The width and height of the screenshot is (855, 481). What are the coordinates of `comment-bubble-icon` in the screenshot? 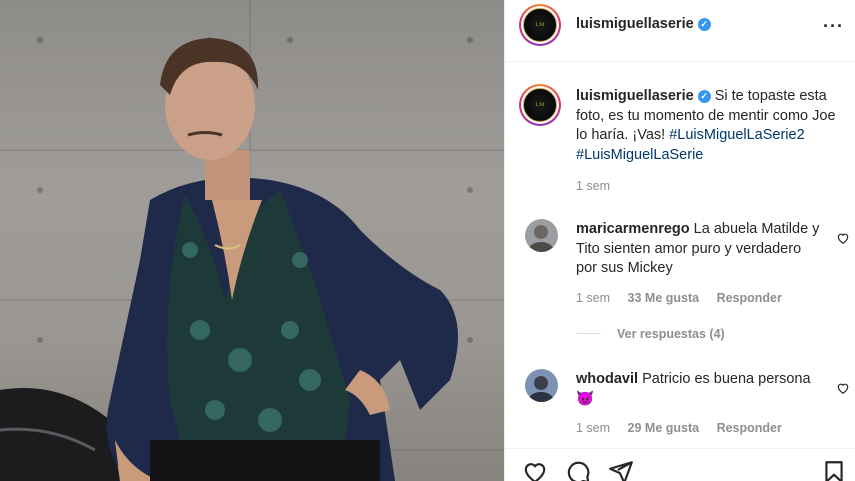 It's located at (578, 470).